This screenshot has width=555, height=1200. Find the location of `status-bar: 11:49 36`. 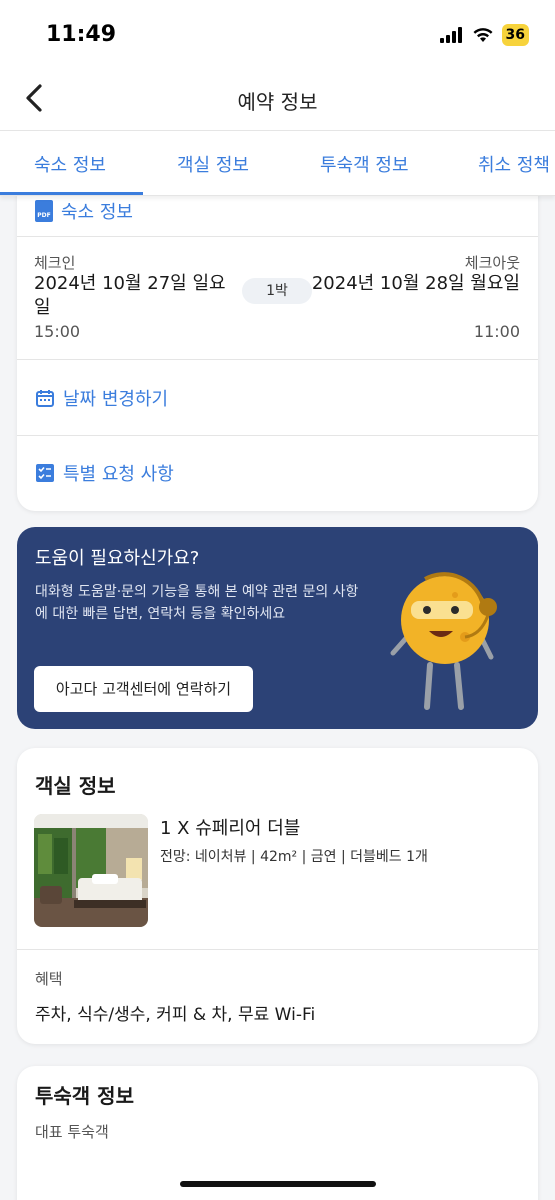

status-bar: 11:49 36 is located at coordinates (277, 33).